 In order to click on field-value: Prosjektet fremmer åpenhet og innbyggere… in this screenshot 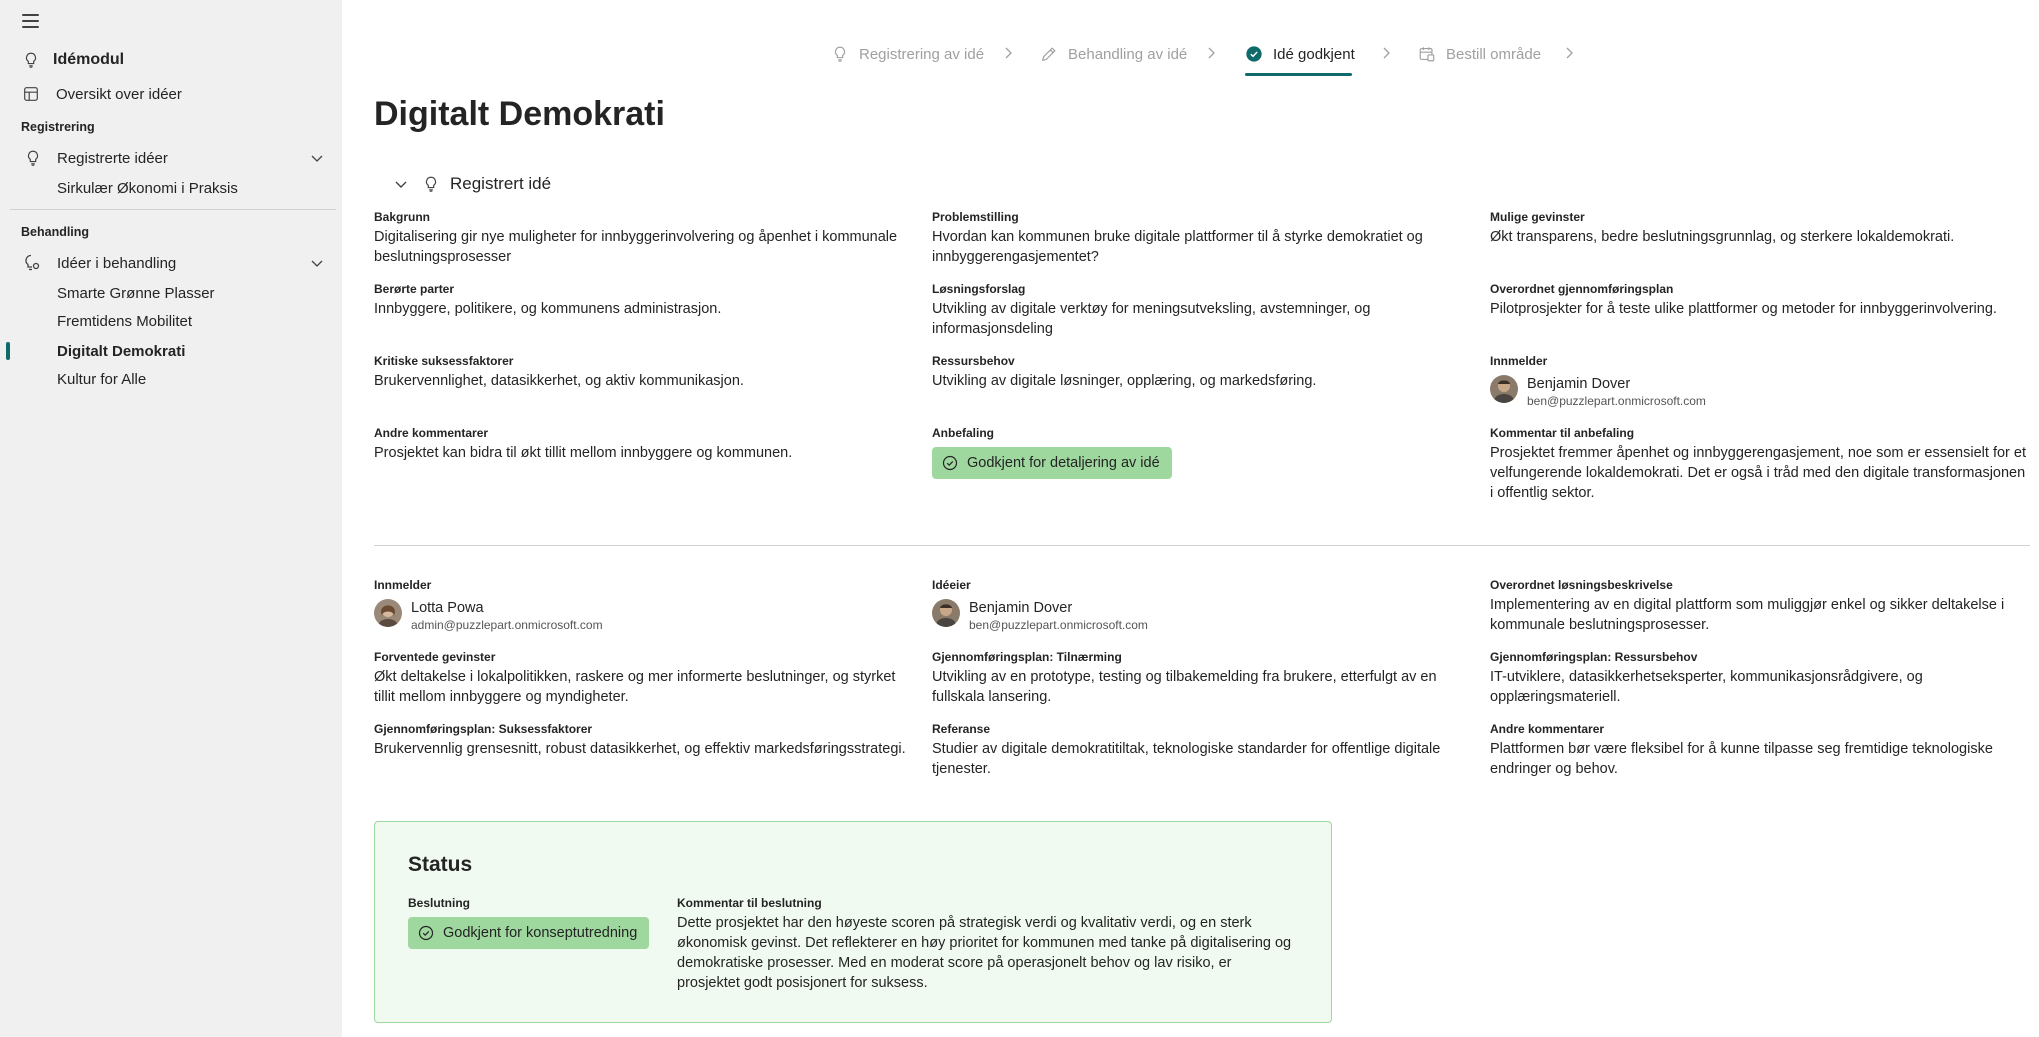, I will do `click(1758, 473)`.